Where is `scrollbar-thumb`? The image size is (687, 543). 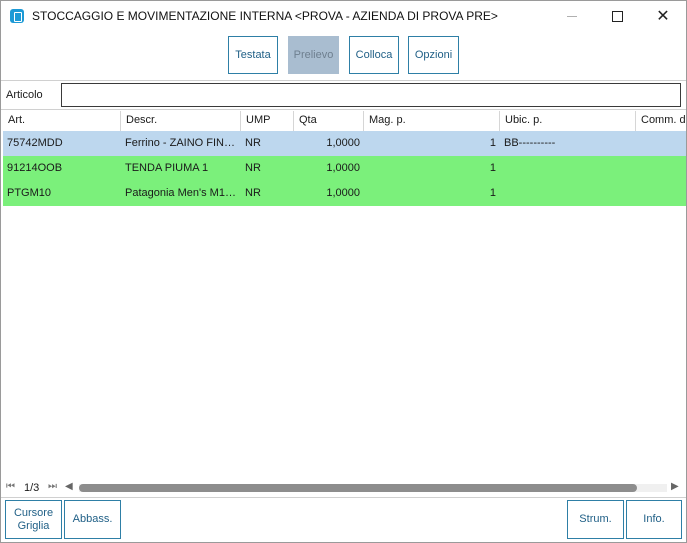 scrollbar-thumb is located at coordinates (358, 488).